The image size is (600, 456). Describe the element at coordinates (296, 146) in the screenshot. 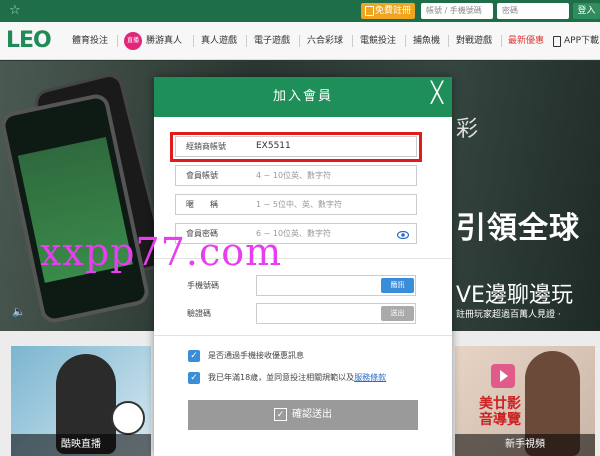

I see `agent-field: 經銷商帳號 EX5511` at that location.